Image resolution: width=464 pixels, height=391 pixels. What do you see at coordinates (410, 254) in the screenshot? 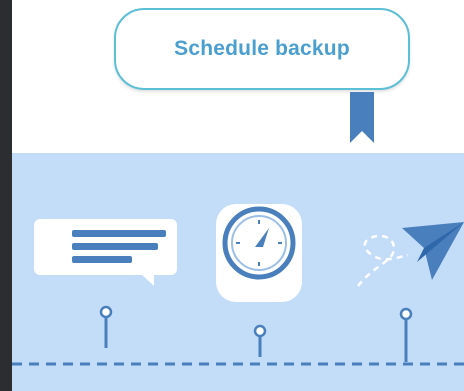
I see `paper-plane-icon` at bounding box center [410, 254].